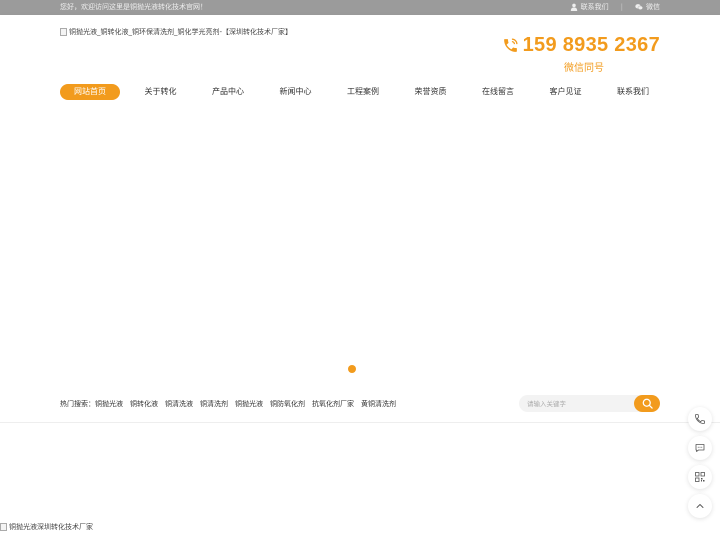 This screenshot has height=540, width=720. I want to click on user-icon, so click(573, 7).